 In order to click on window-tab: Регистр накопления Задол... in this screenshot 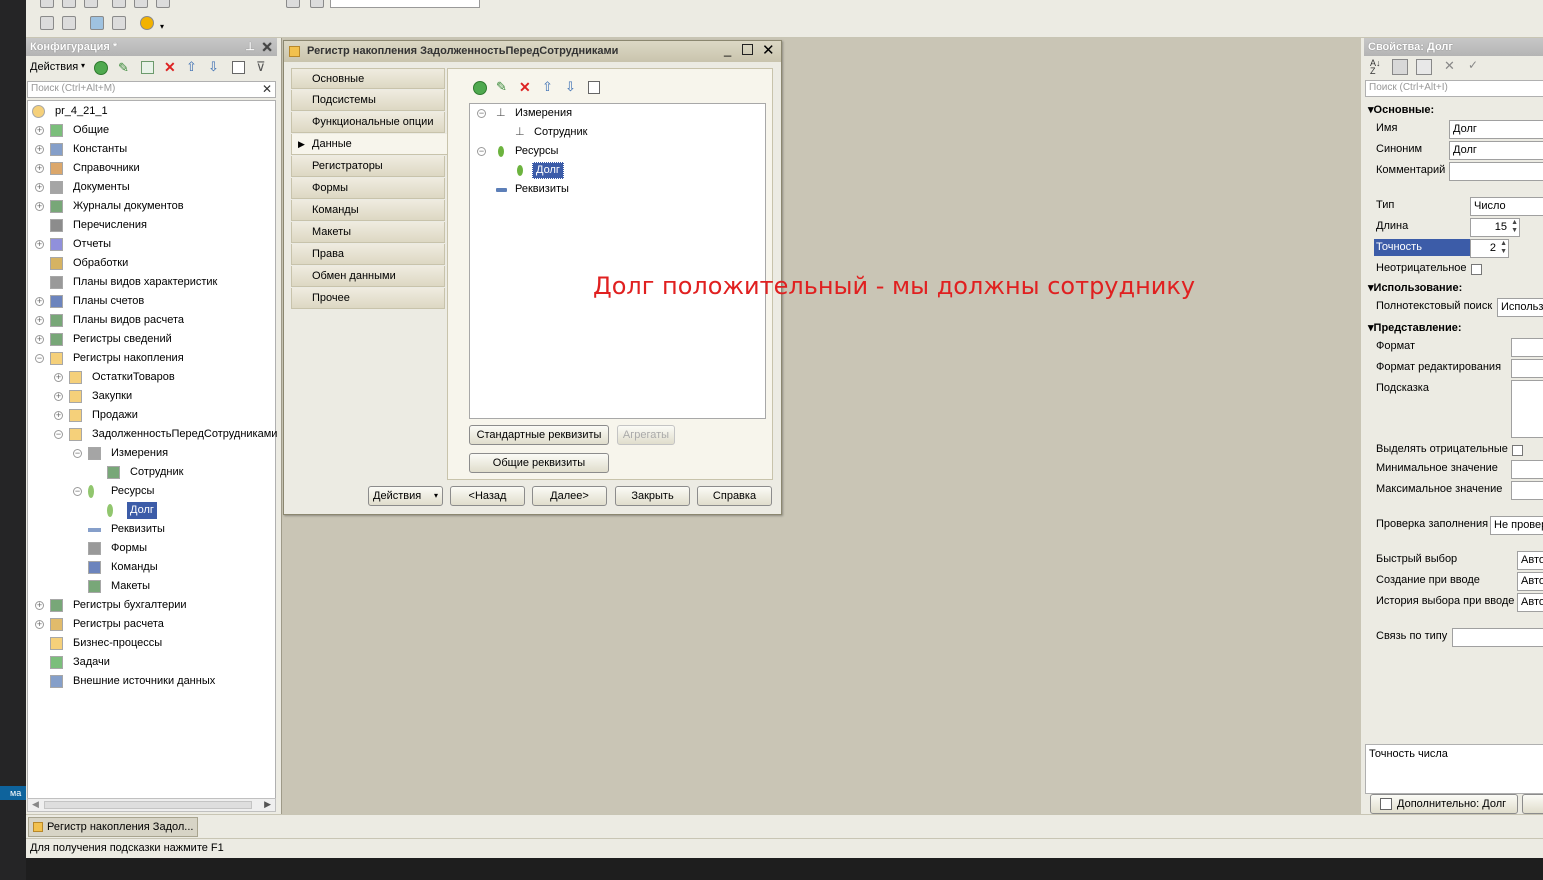, I will do `click(113, 827)`.